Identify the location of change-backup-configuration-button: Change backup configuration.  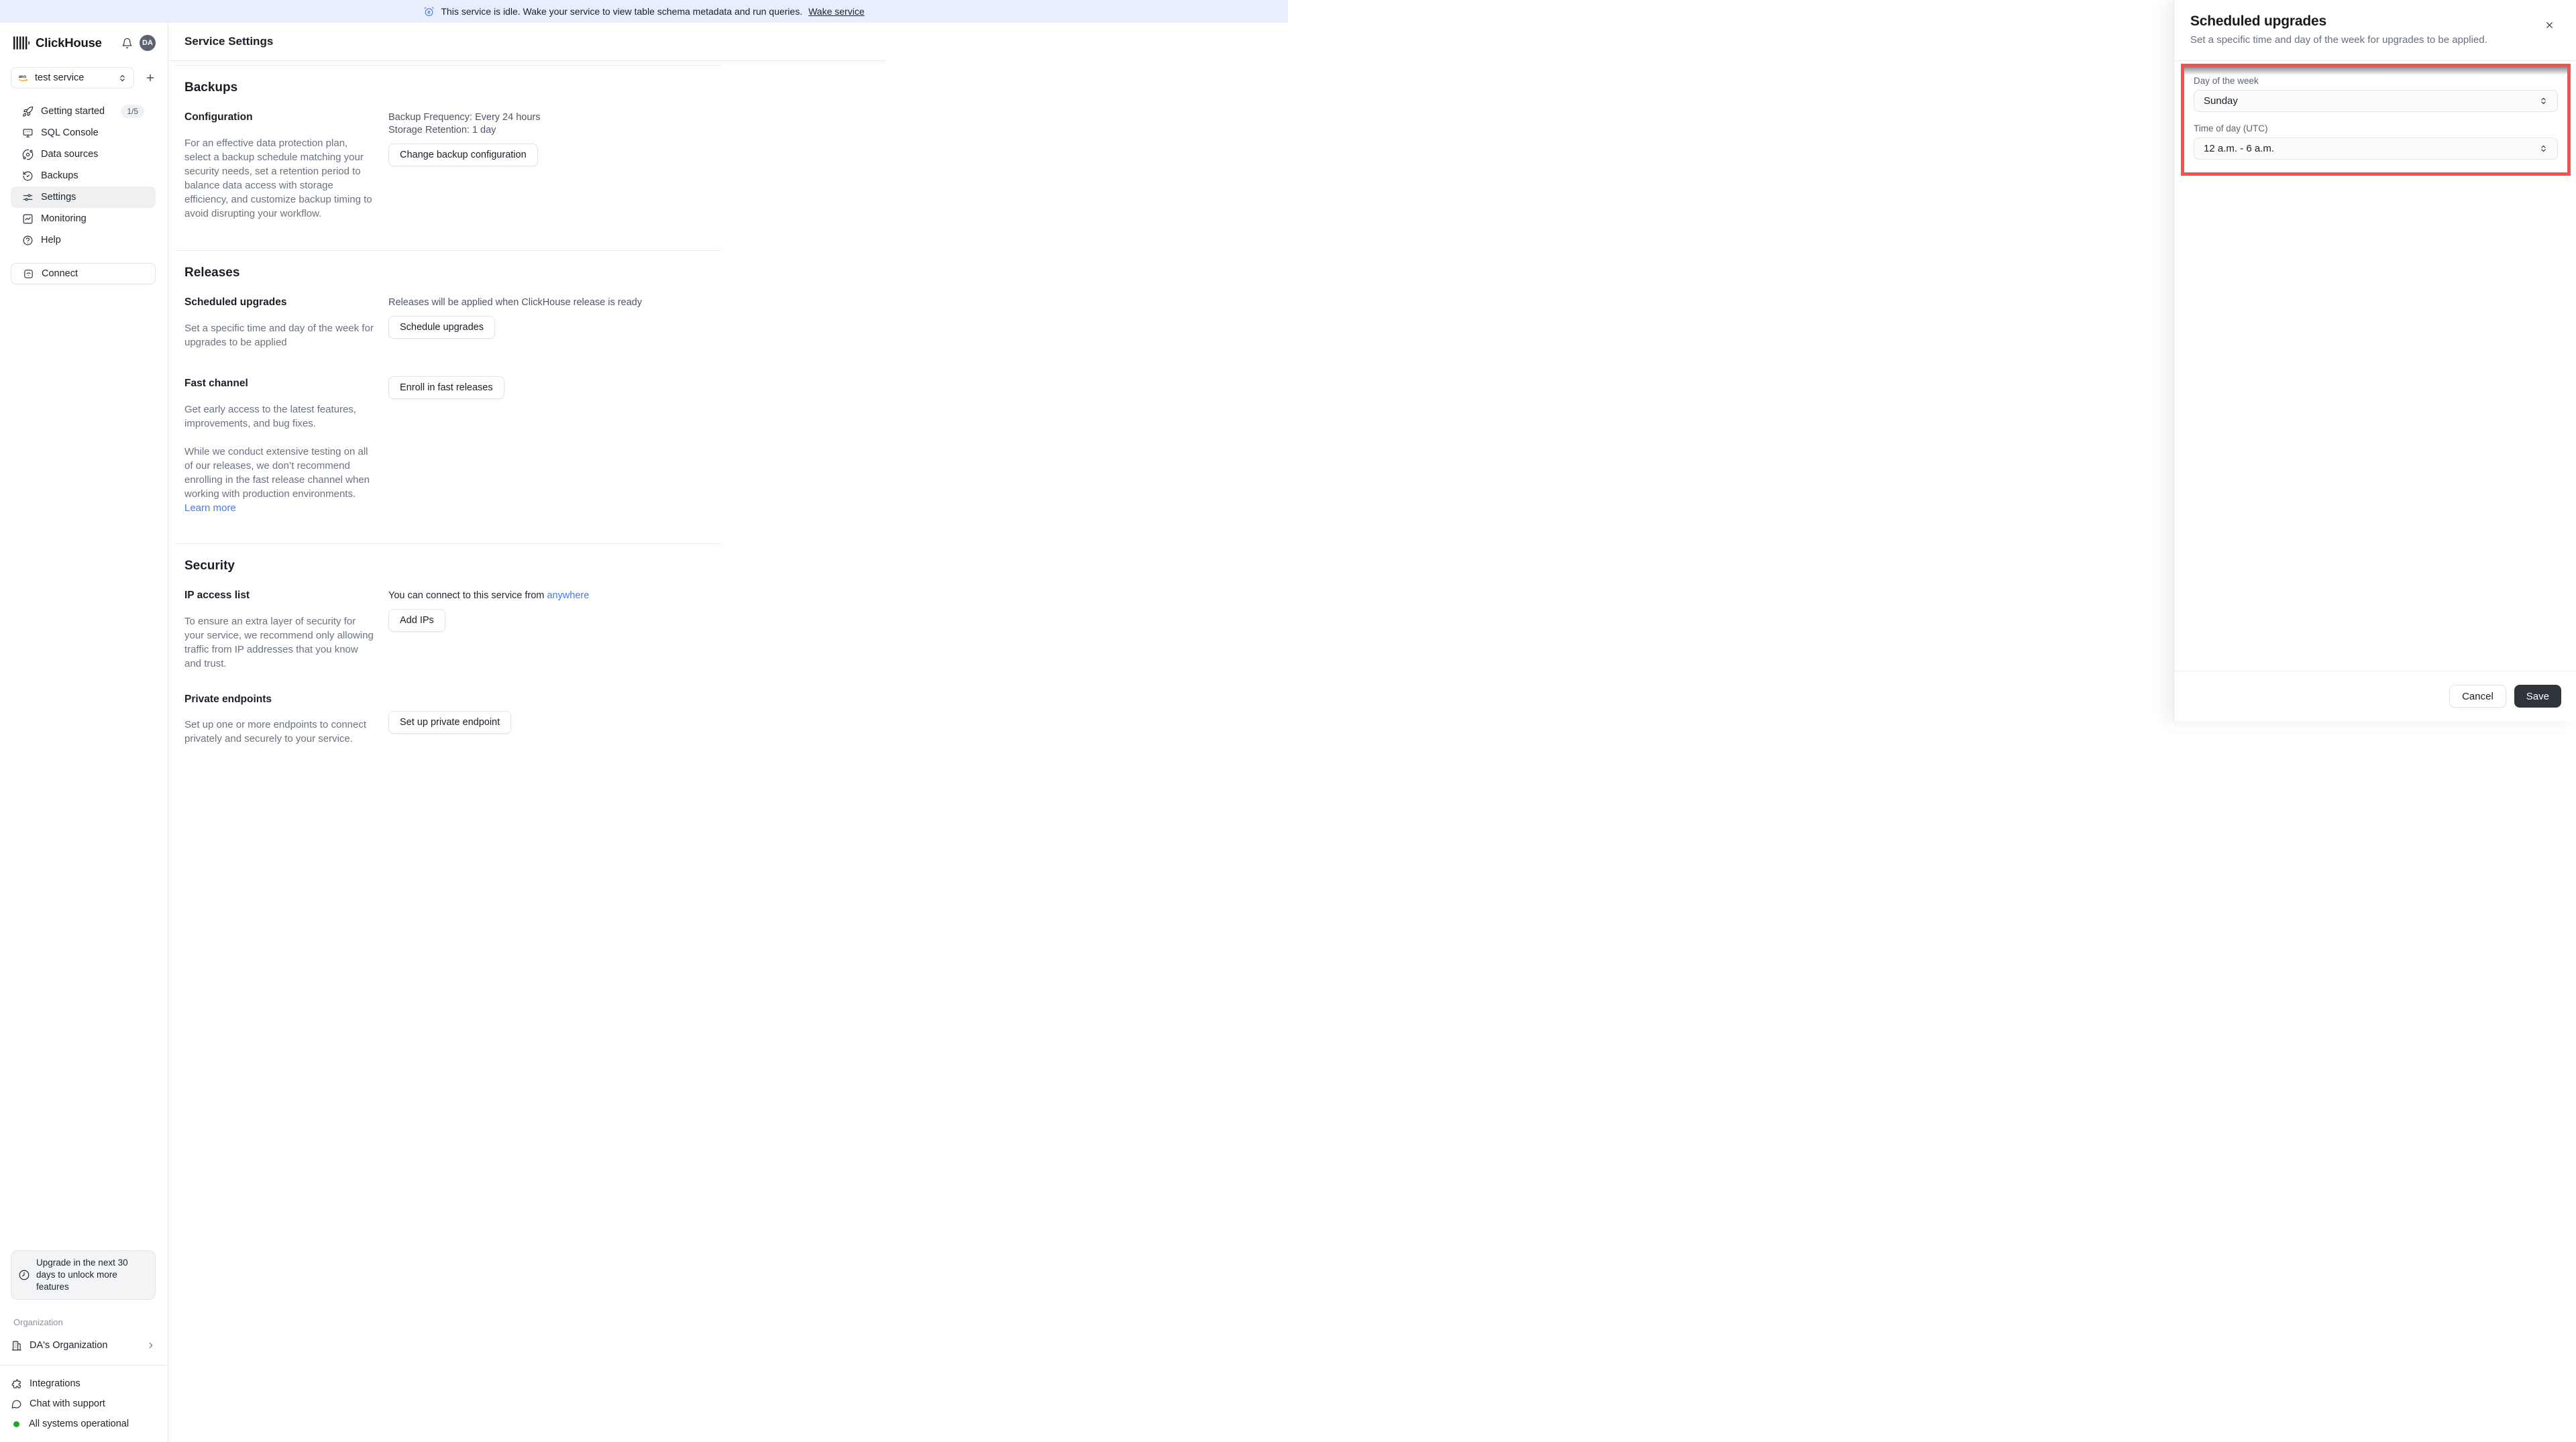
(463, 155).